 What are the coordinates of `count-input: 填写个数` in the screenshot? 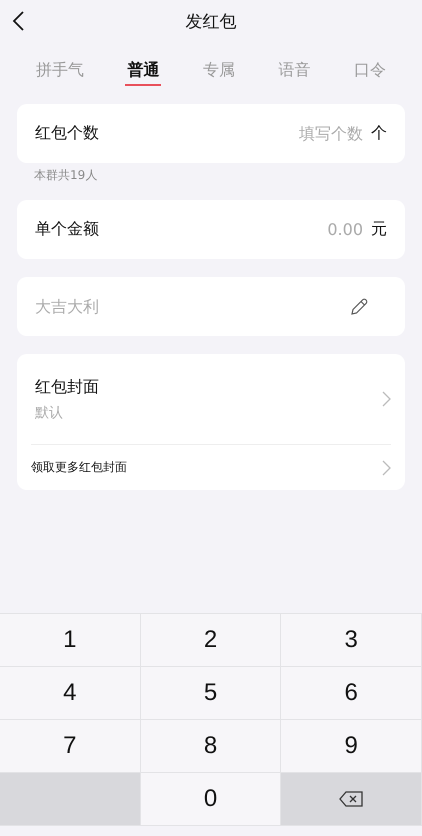 It's located at (308, 133).